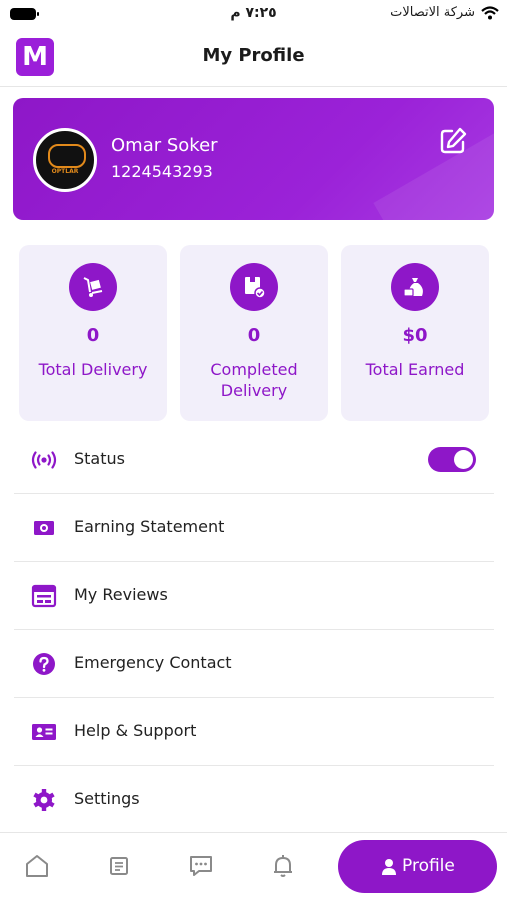 Image resolution: width=507 pixels, height=901 pixels. What do you see at coordinates (253, 159) in the screenshot?
I see `profile-card: OPTLAR Omar Soker 1224543293` at bounding box center [253, 159].